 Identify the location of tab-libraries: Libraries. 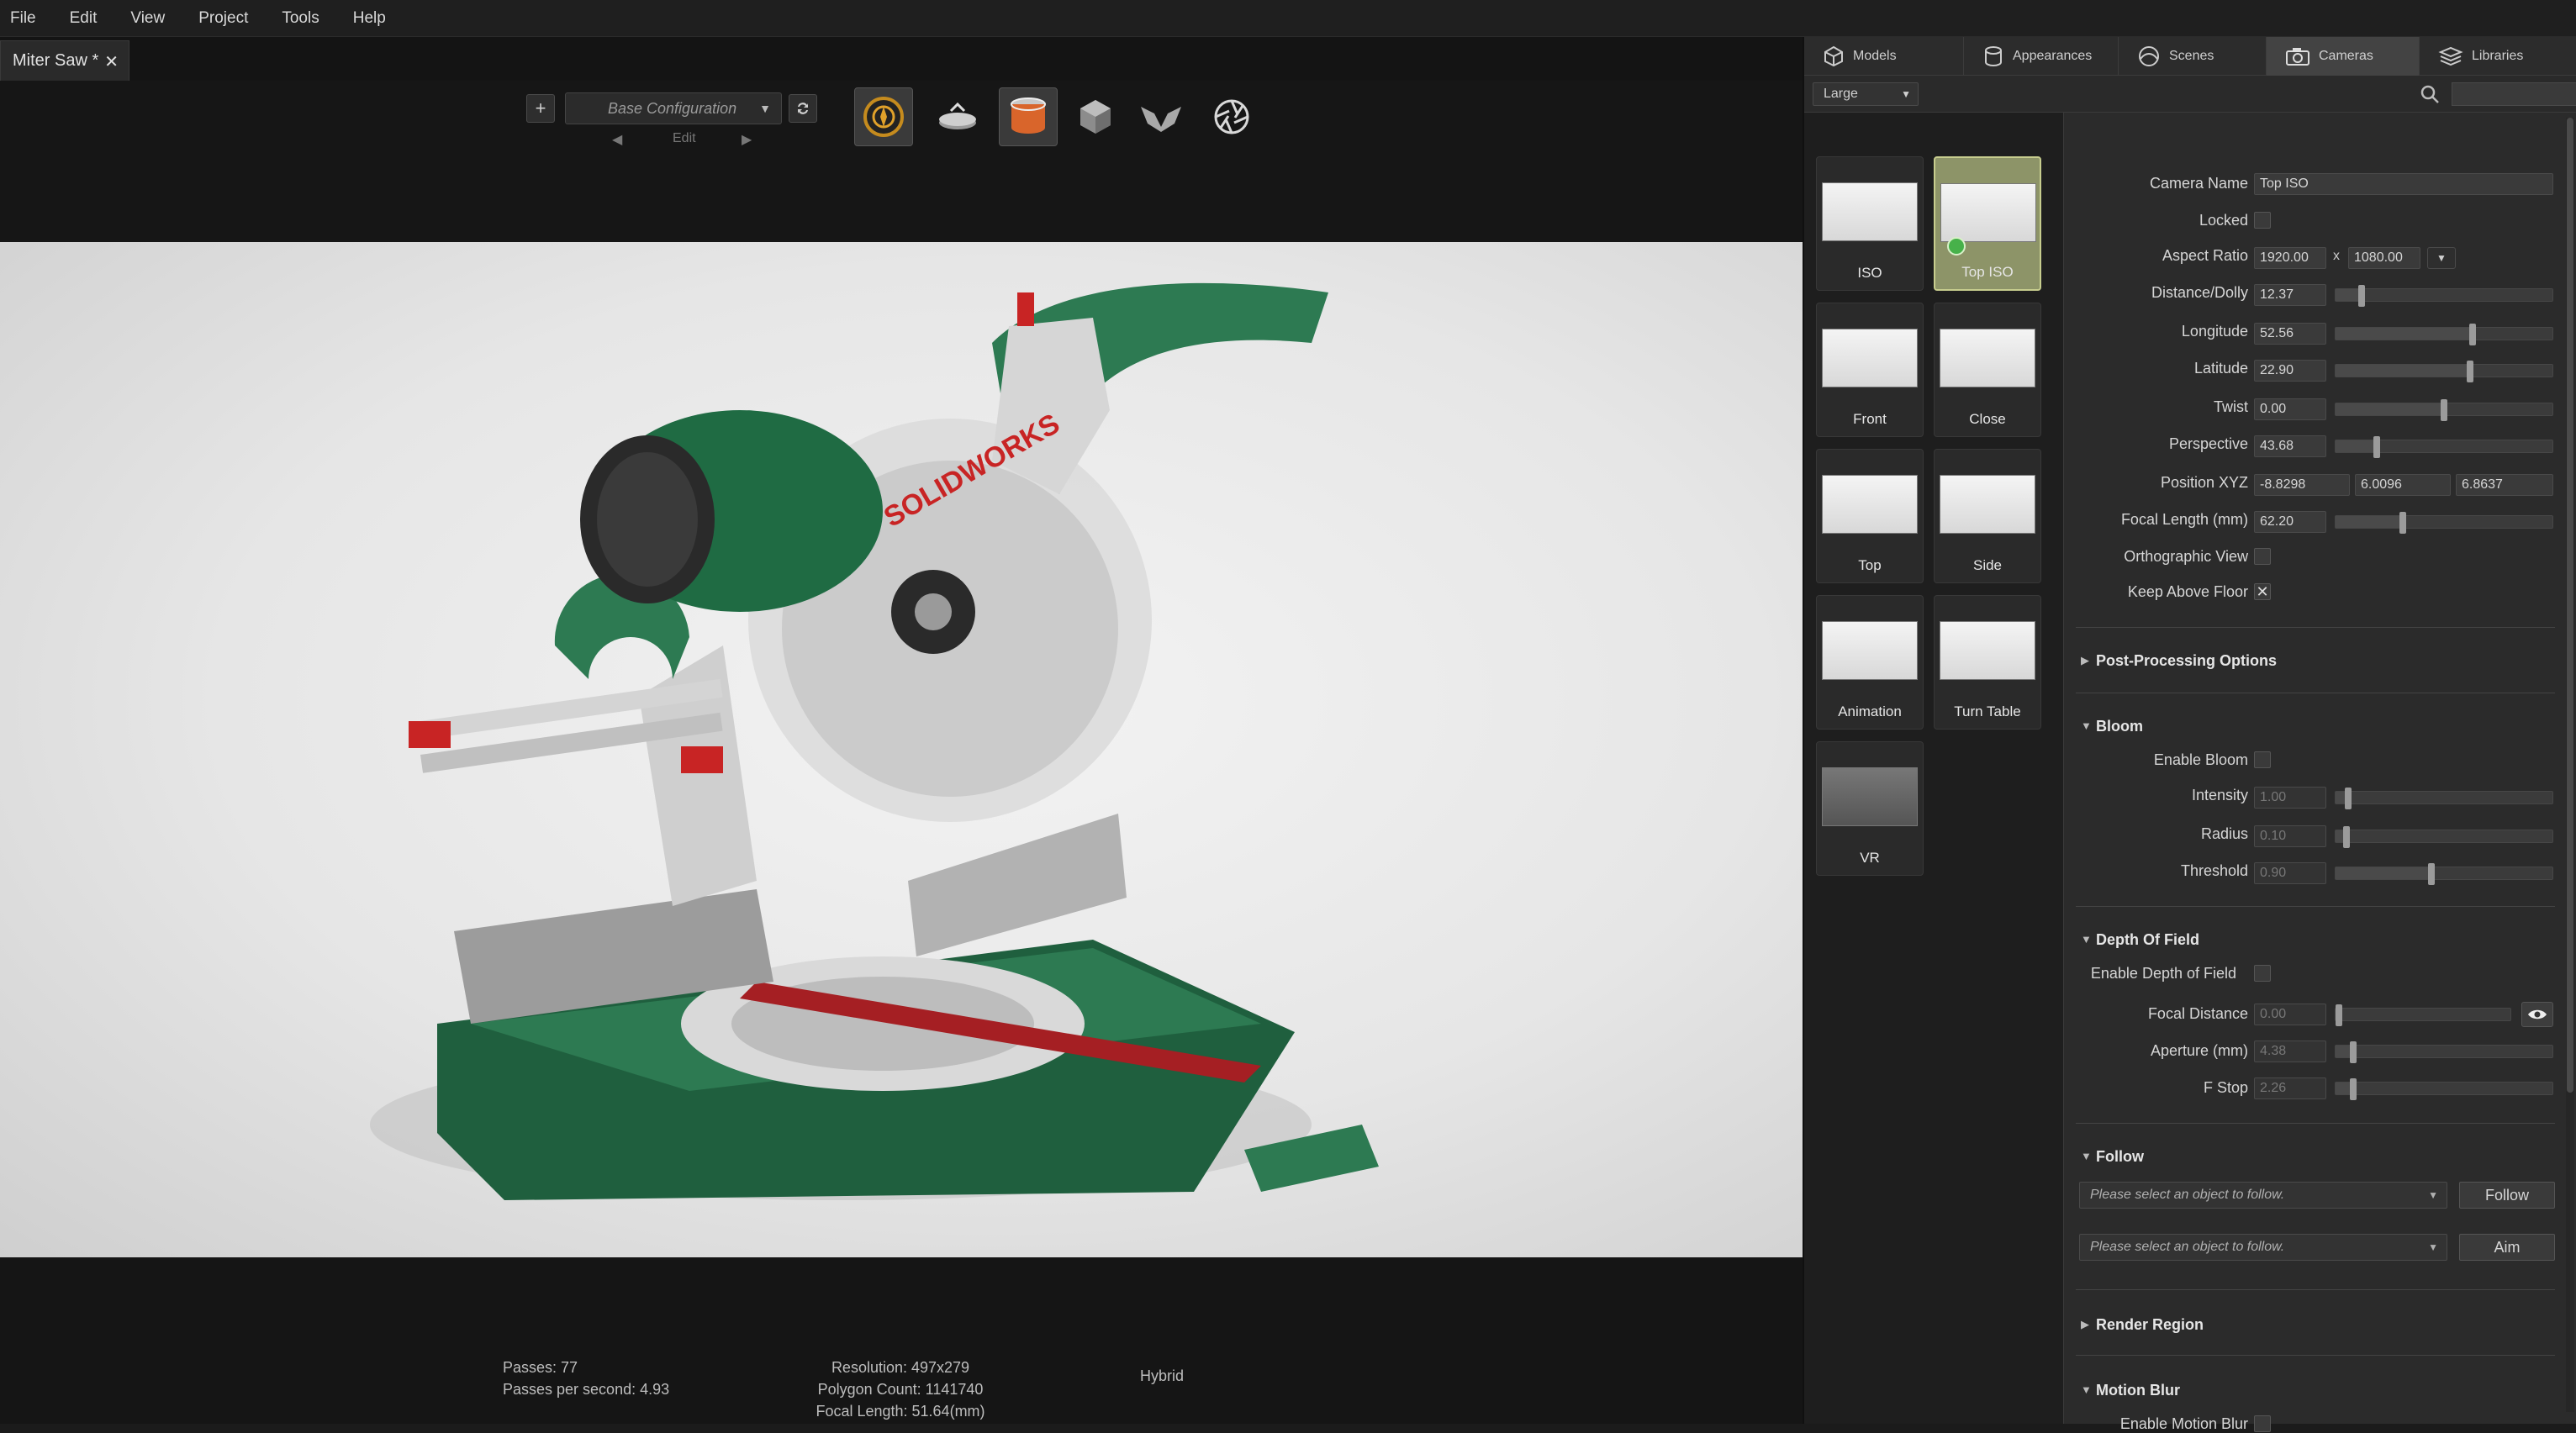
(2498, 56).